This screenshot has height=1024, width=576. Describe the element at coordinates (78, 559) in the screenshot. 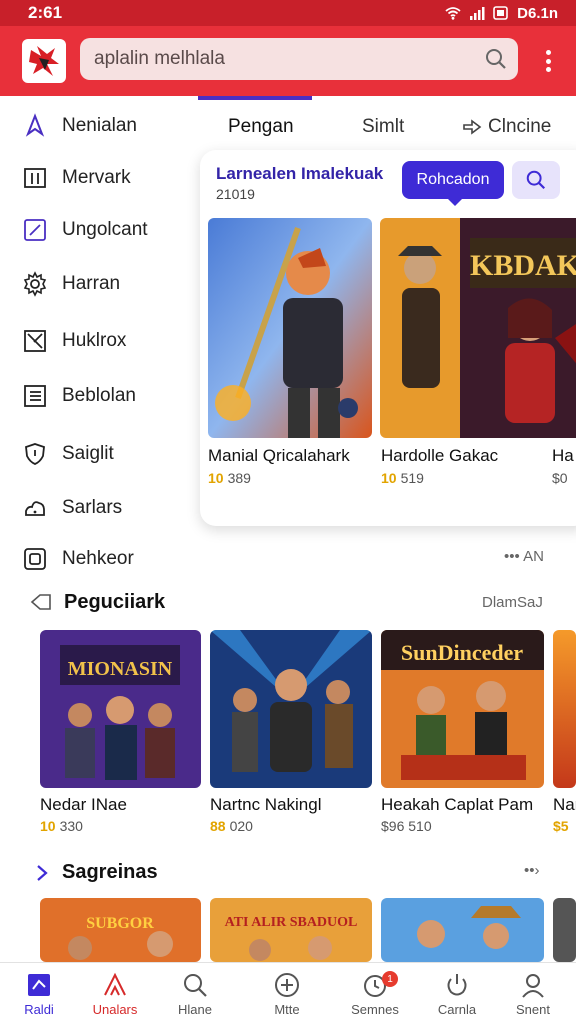

I see `sidebar-item-nehkeor: Nehkeor` at that location.